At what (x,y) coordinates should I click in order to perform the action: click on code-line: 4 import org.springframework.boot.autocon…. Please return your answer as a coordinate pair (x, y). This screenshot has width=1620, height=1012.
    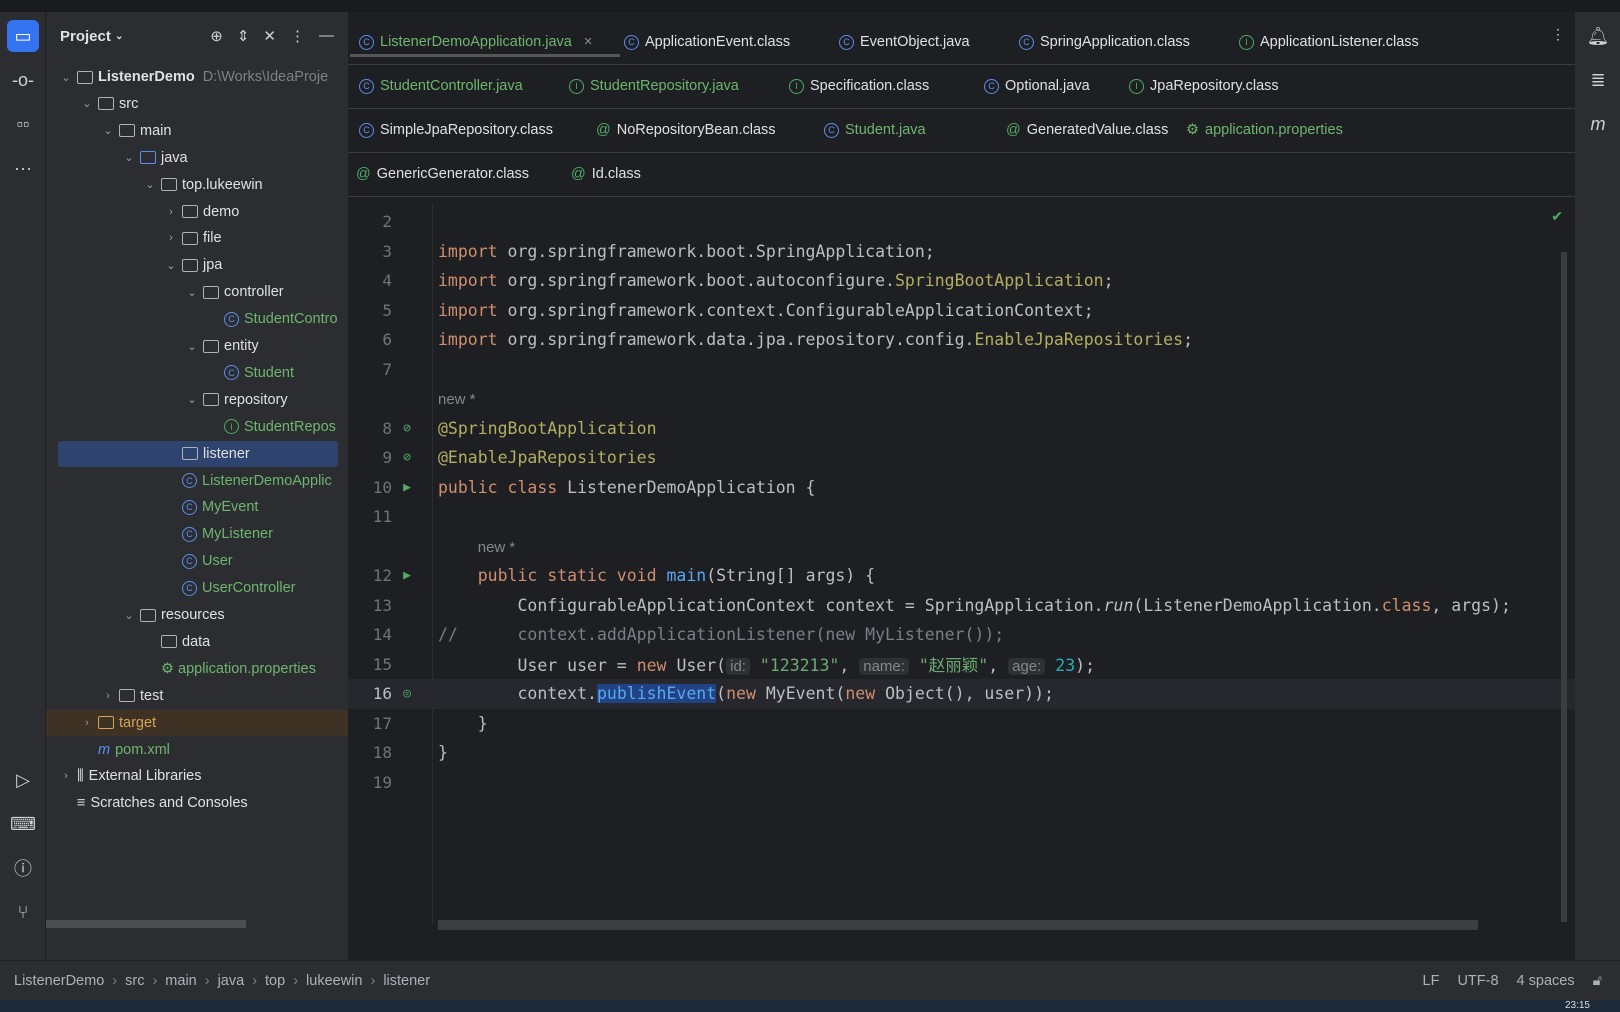
    Looking at the image, I should click on (961, 281).